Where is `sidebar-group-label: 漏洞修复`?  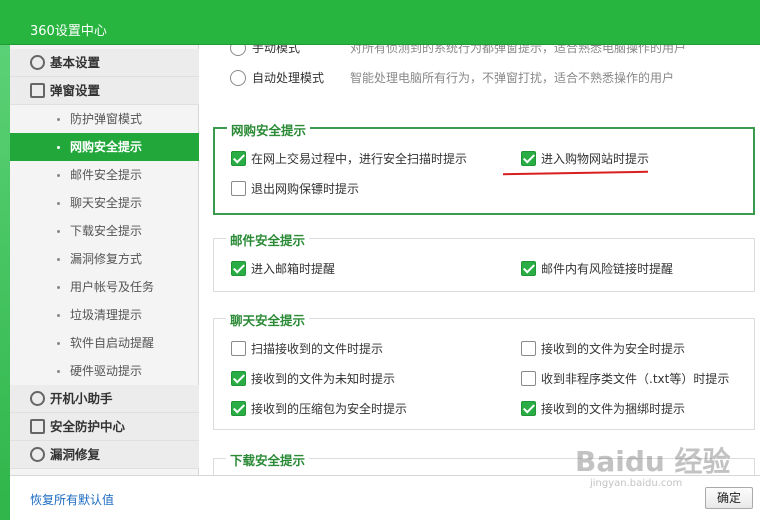 sidebar-group-label: 漏洞修复 is located at coordinates (75, 454).